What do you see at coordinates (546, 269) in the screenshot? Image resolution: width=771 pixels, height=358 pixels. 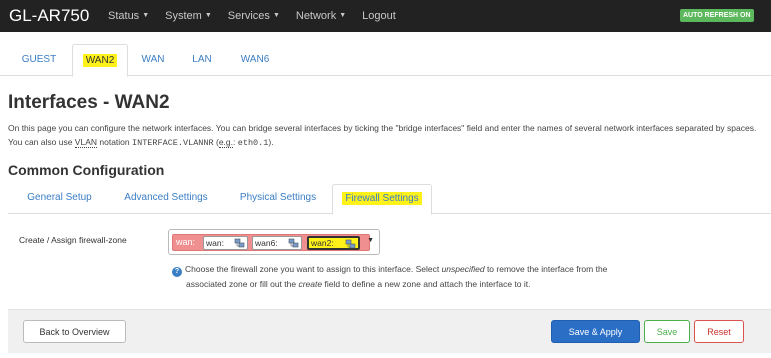 I see `help-text: to remove the interface from the` at bounding box center [546, 269].